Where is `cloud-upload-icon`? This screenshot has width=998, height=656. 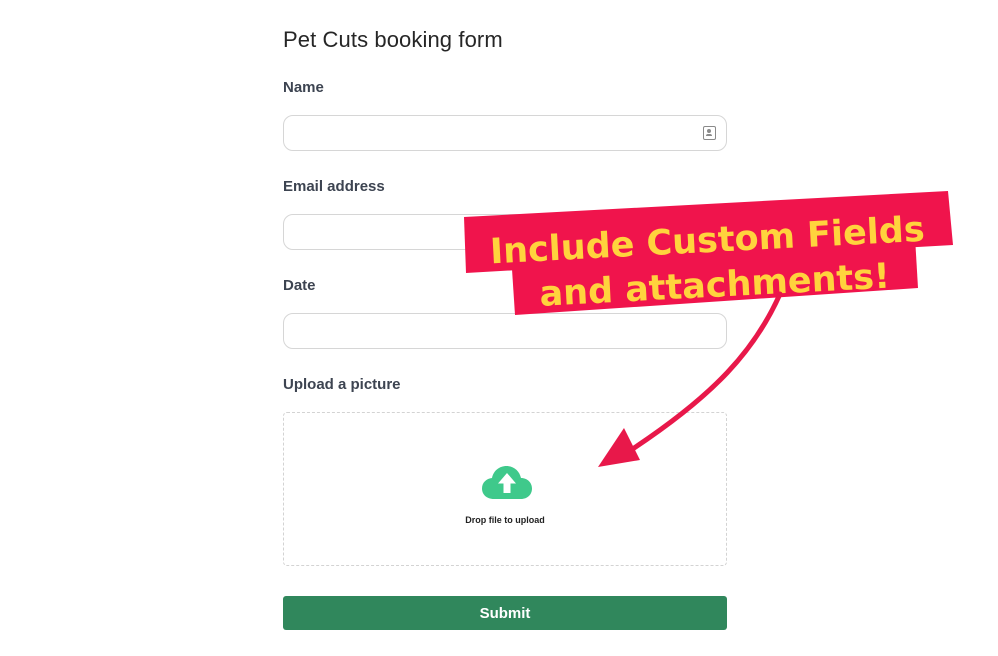
cloud-upload-icon is located at coordinates (507, 482).